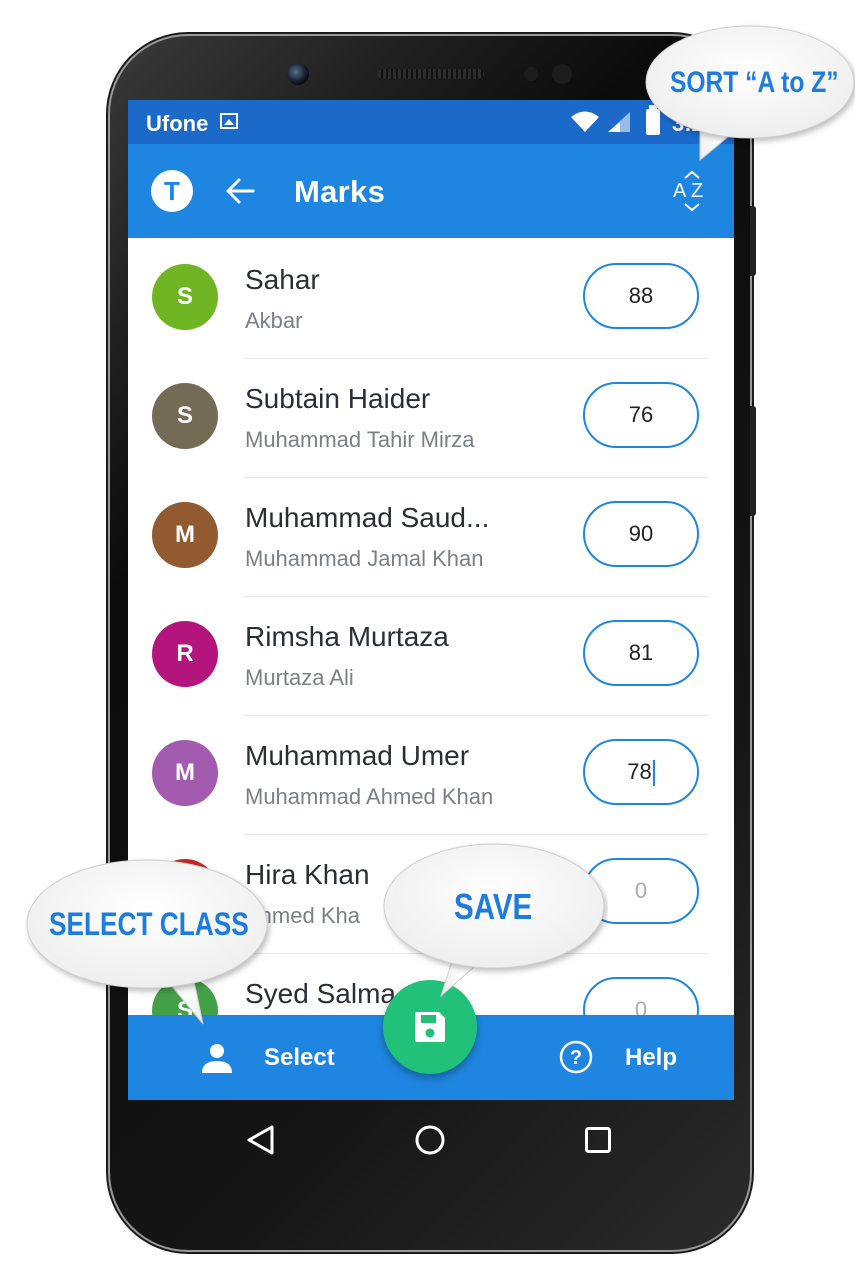  What do you see at coordinates (585, 121) in the screenshot?
I see `wifi-icon` at bounding box center [585, 121].